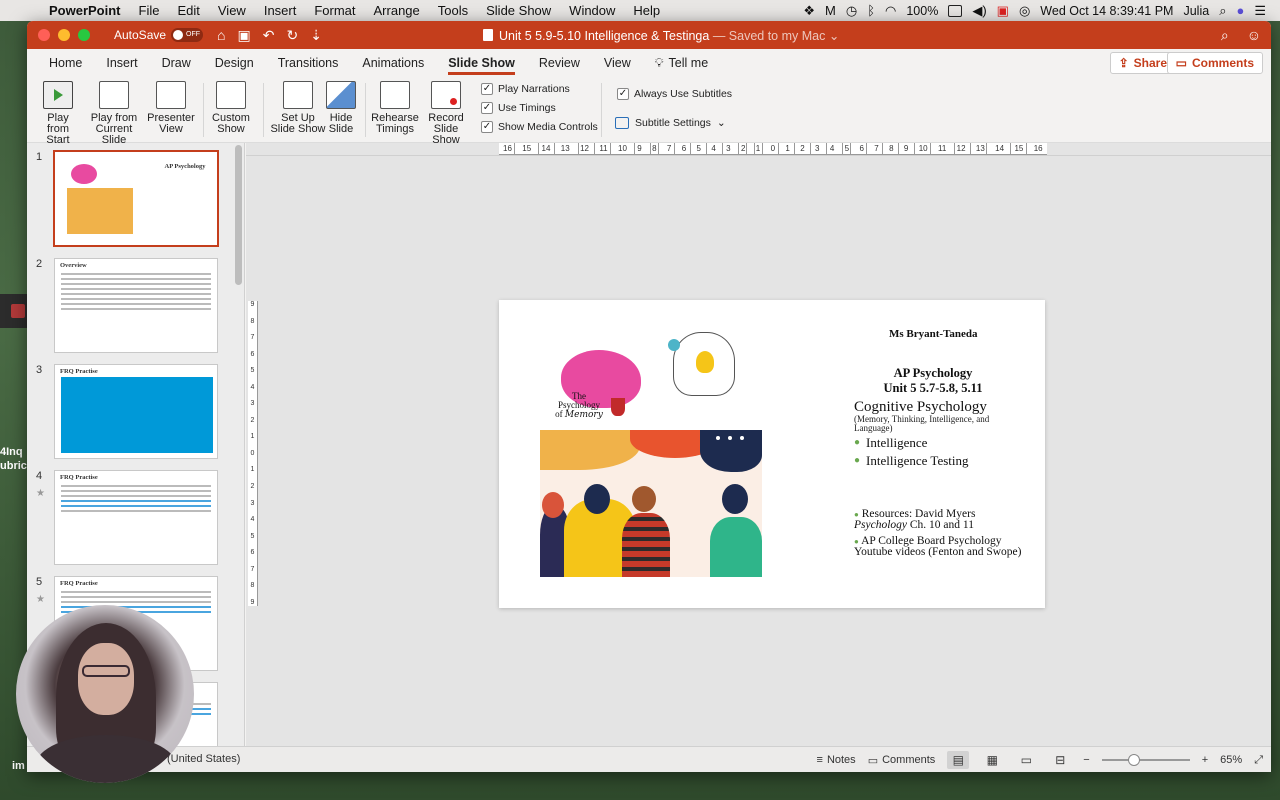 The height and width of the screenshot is (800, 1280). Describe the element at coordinates (280, 10) in the screenshot. I see `menu-insert: Insert` at that location.